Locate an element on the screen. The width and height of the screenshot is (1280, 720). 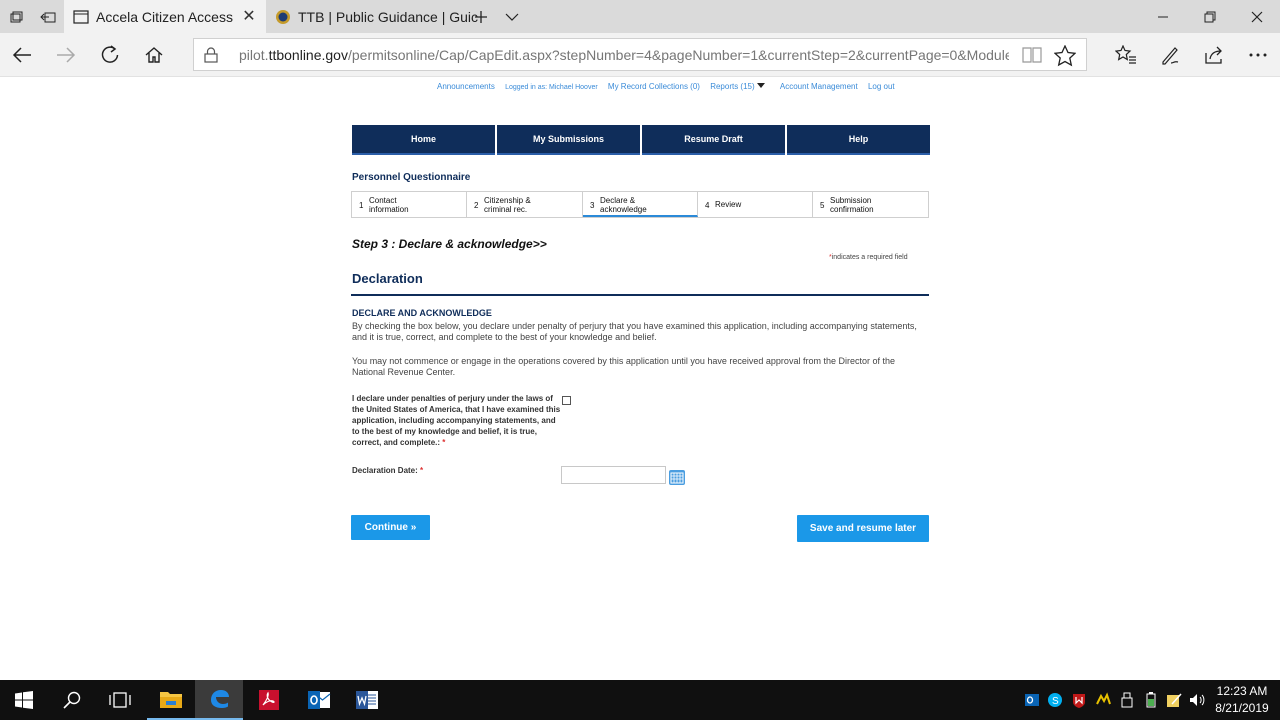
share-icon is located at coordinates (1214, 55).